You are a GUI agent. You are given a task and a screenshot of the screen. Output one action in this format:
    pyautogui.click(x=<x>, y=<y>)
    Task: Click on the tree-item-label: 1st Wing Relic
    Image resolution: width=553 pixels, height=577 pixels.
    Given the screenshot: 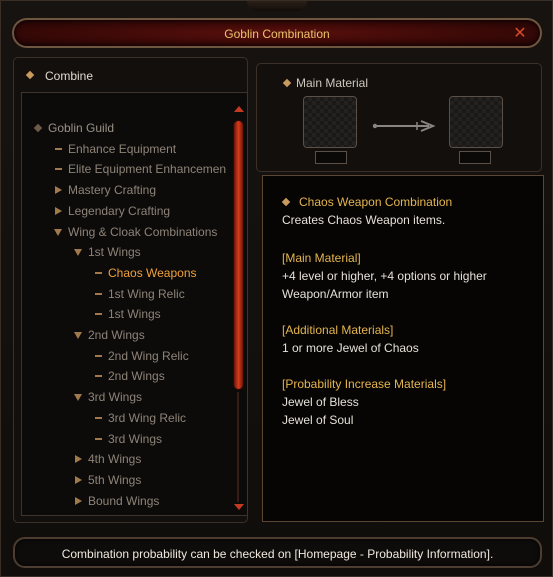 What is the action you would take?
    pyautogui.click(x=146, y=294)
    